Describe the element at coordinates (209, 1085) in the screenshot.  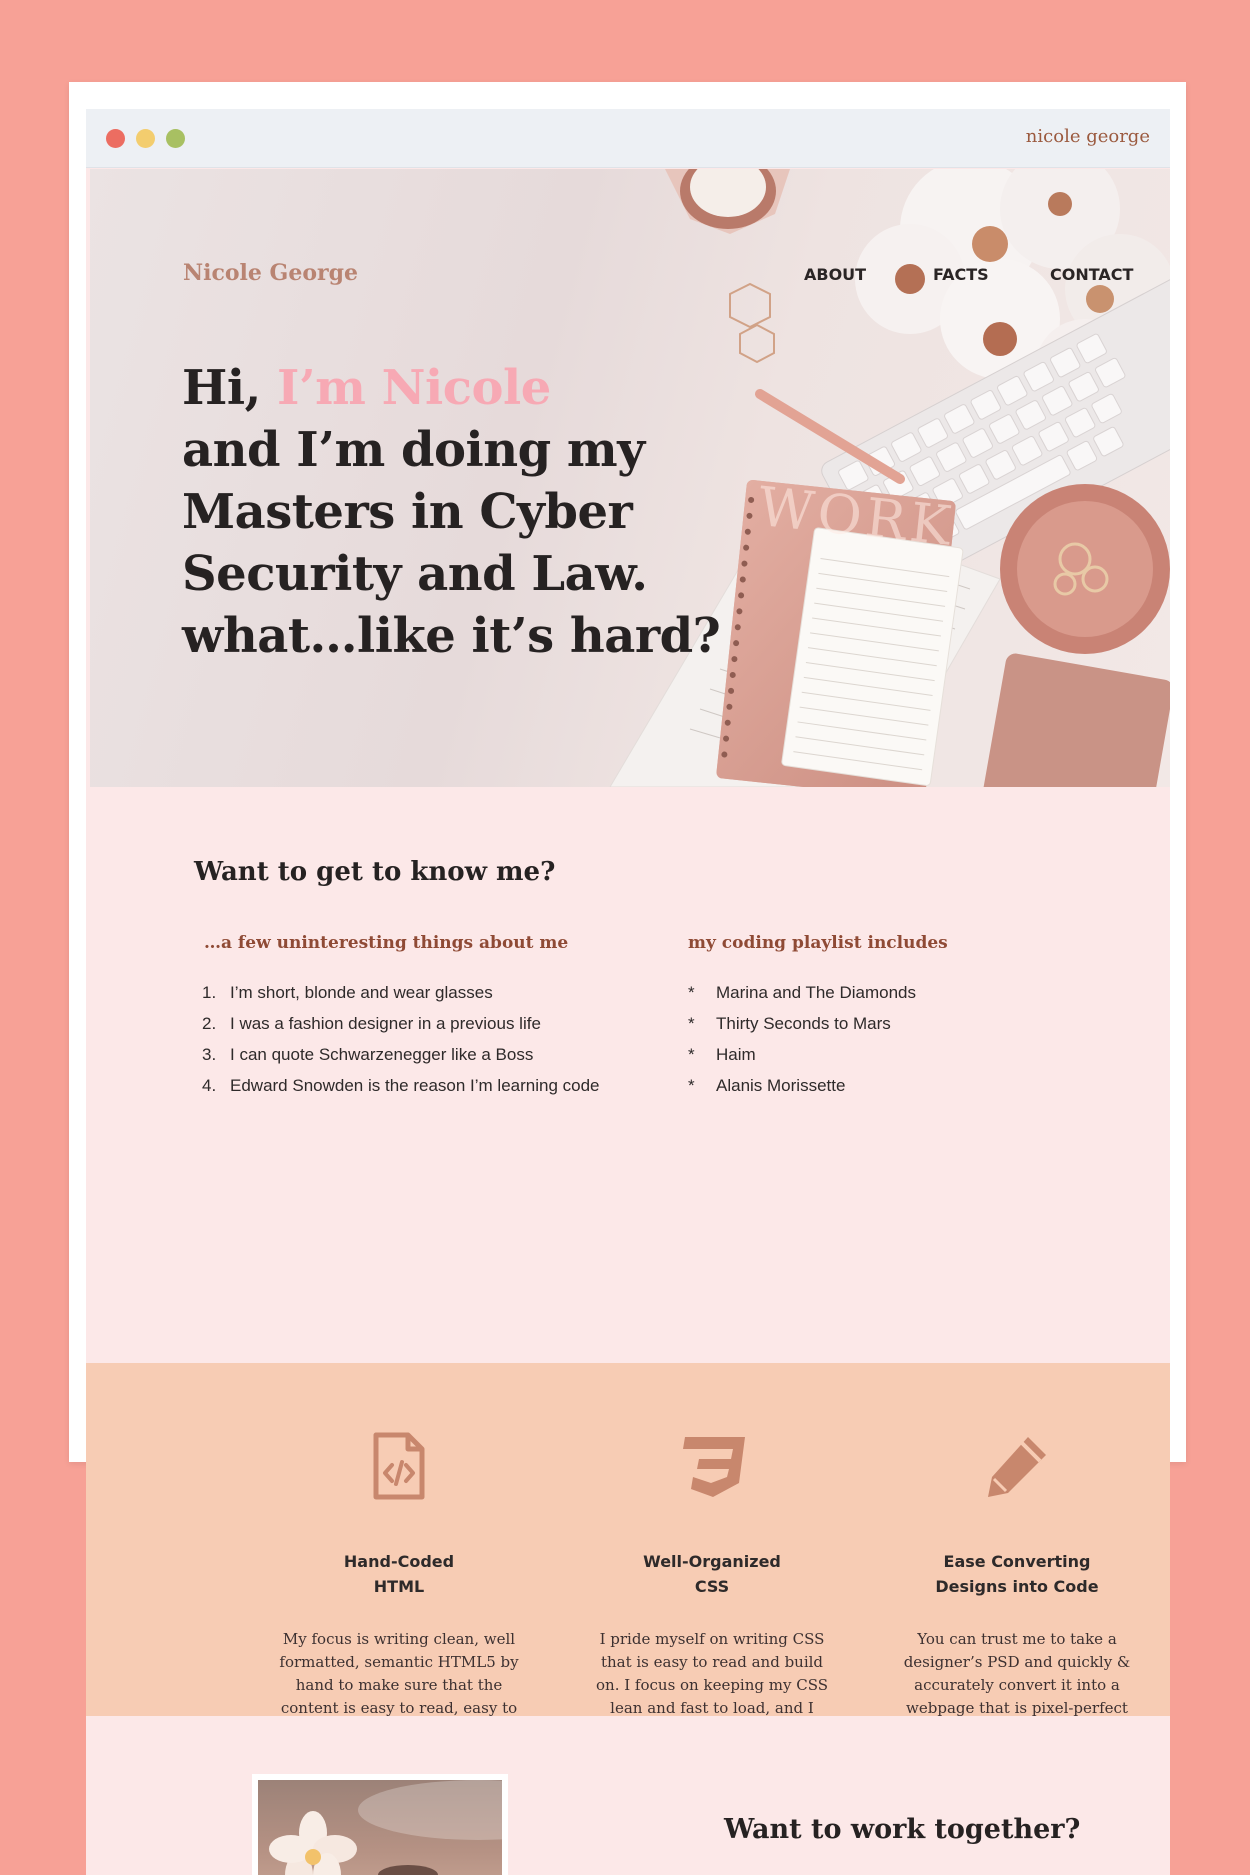
I see `list-marker: 4.` at that location.